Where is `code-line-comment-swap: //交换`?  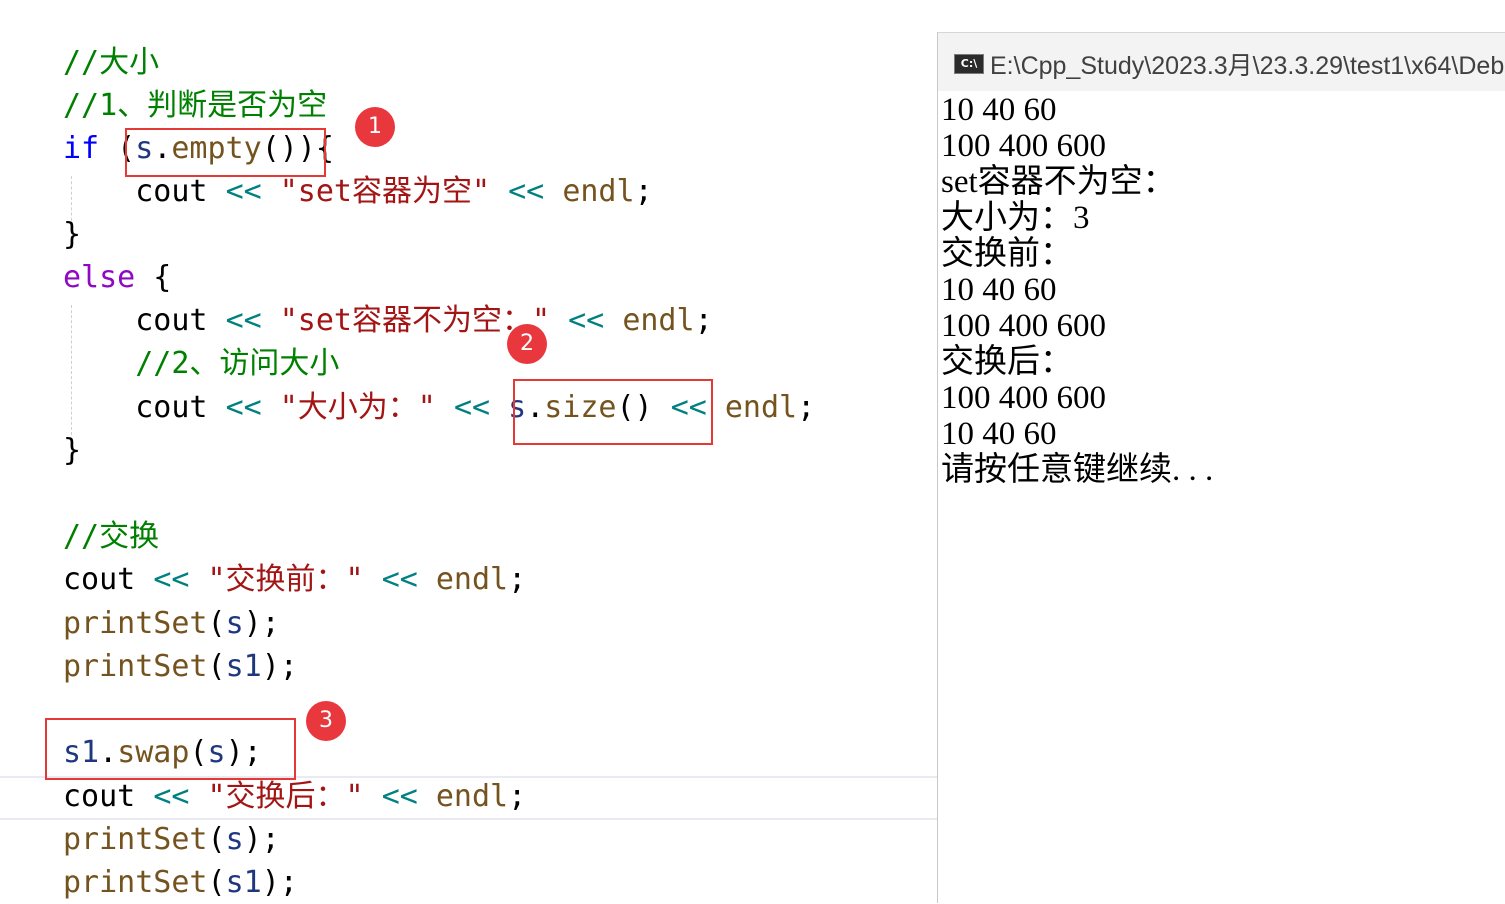
code-line-comment-swap: //交换 is located at coordinates (111, 536).